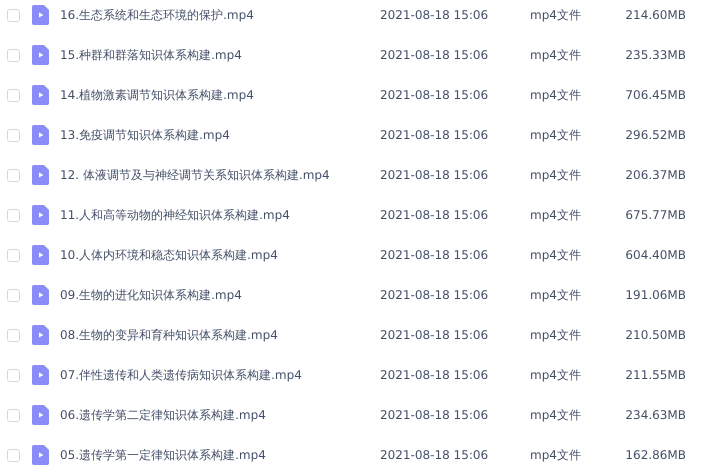 Image resolution: width=718 pixels, height=469 pixels. I want to click on file-size: 211.55MB, so click(655, 375).